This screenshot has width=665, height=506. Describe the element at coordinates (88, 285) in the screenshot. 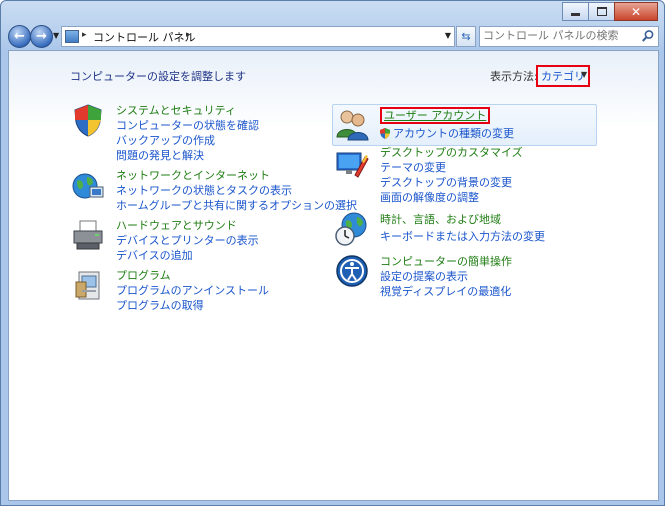

I see `programs-icon` at that location.